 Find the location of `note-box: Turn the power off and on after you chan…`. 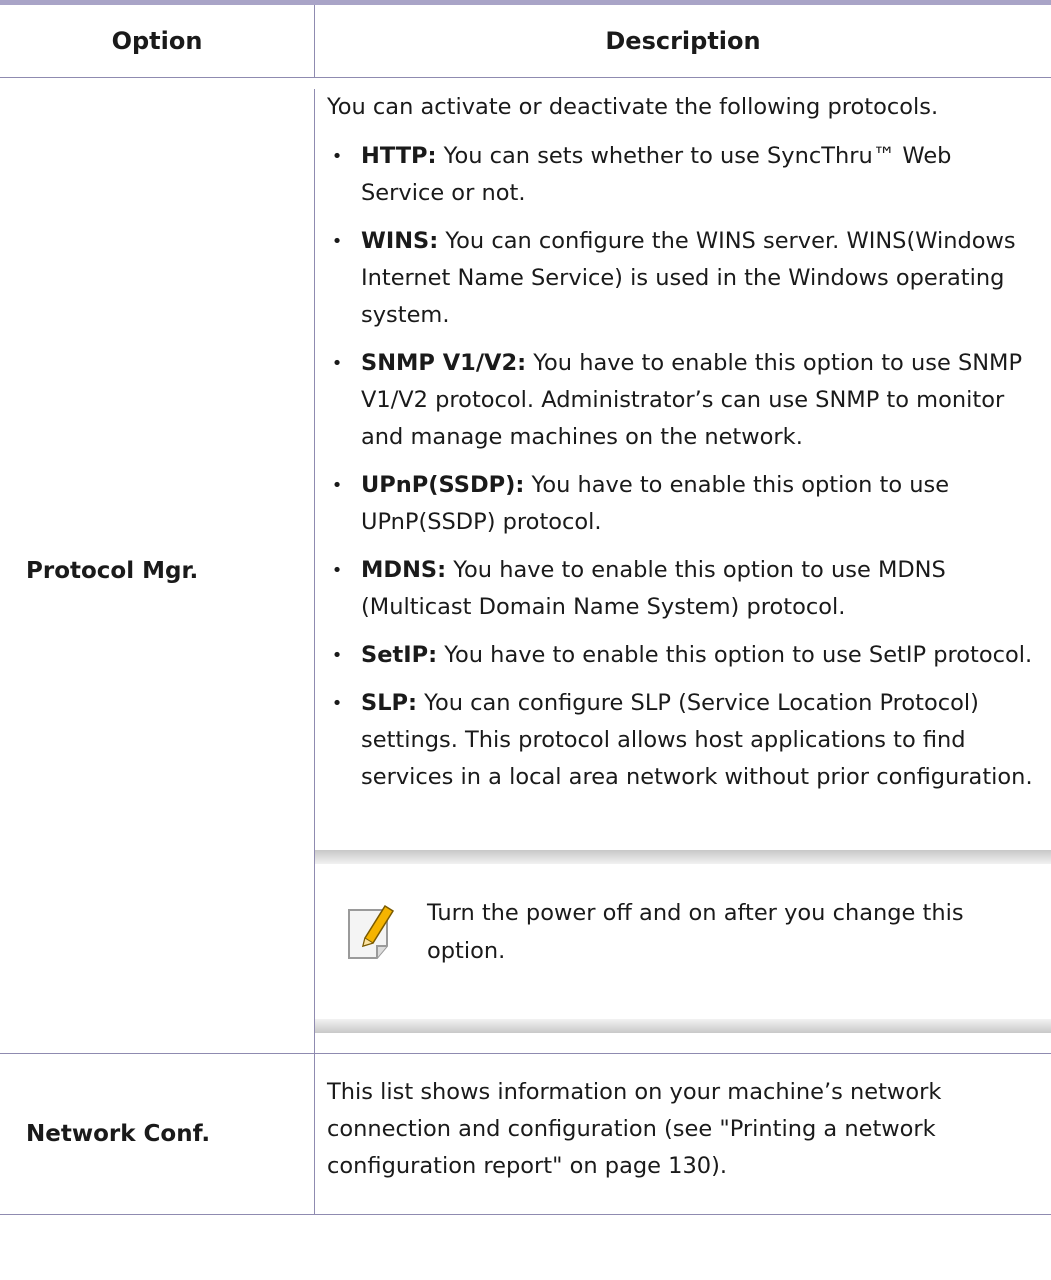

note-box: Turn the power off and on after you chan… is located at coordinates (683, 941).